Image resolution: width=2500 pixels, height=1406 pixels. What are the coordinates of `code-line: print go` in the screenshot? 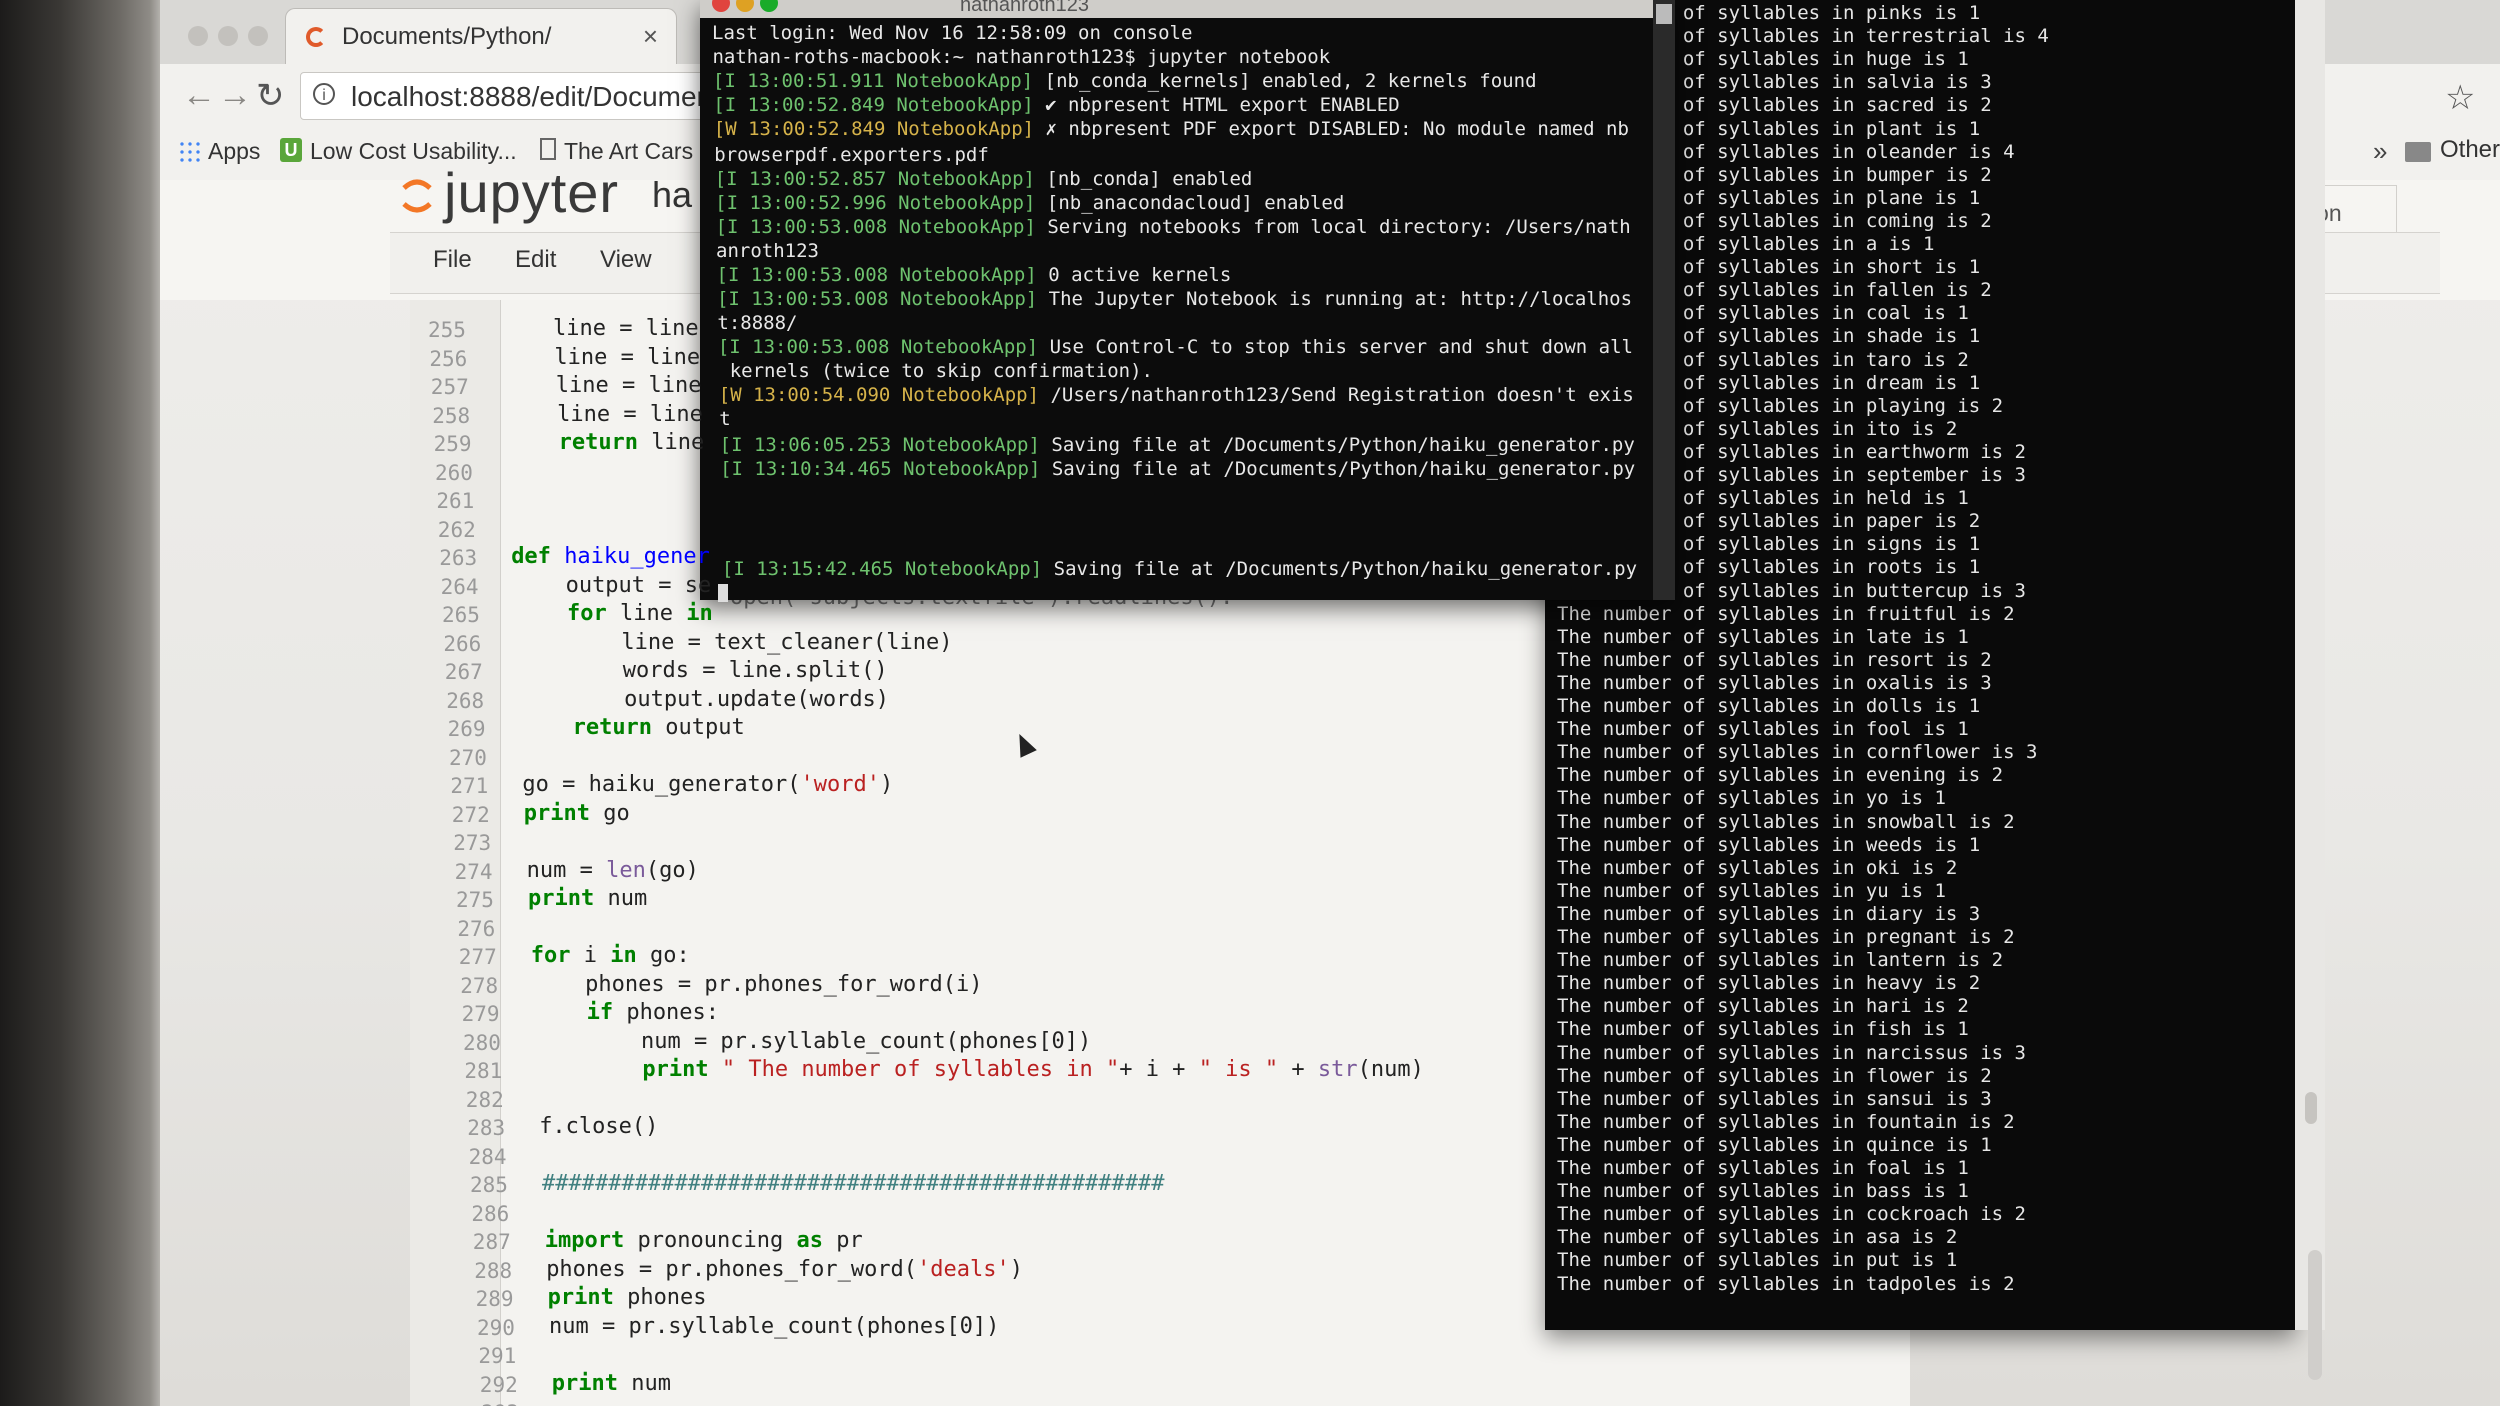 It's located at (577, 813).